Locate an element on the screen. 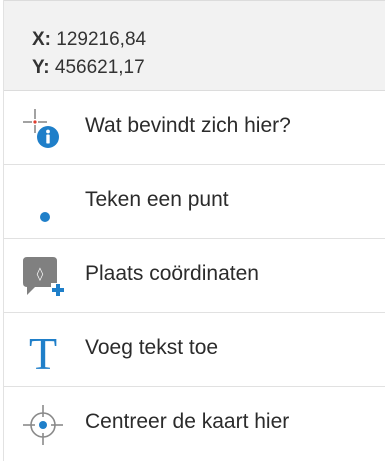  y-coordinate: Y: 456621,17 is located at coordinates (208, 68).